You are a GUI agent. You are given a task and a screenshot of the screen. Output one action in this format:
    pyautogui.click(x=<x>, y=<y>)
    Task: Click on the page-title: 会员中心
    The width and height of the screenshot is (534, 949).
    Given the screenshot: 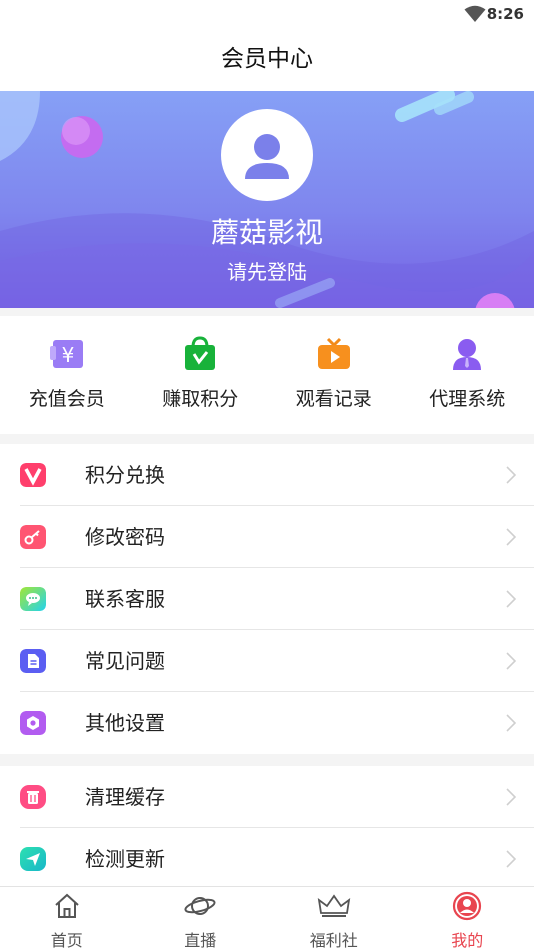 What is the action you would take?
    pyautogui.click(x=267, y=59)
    